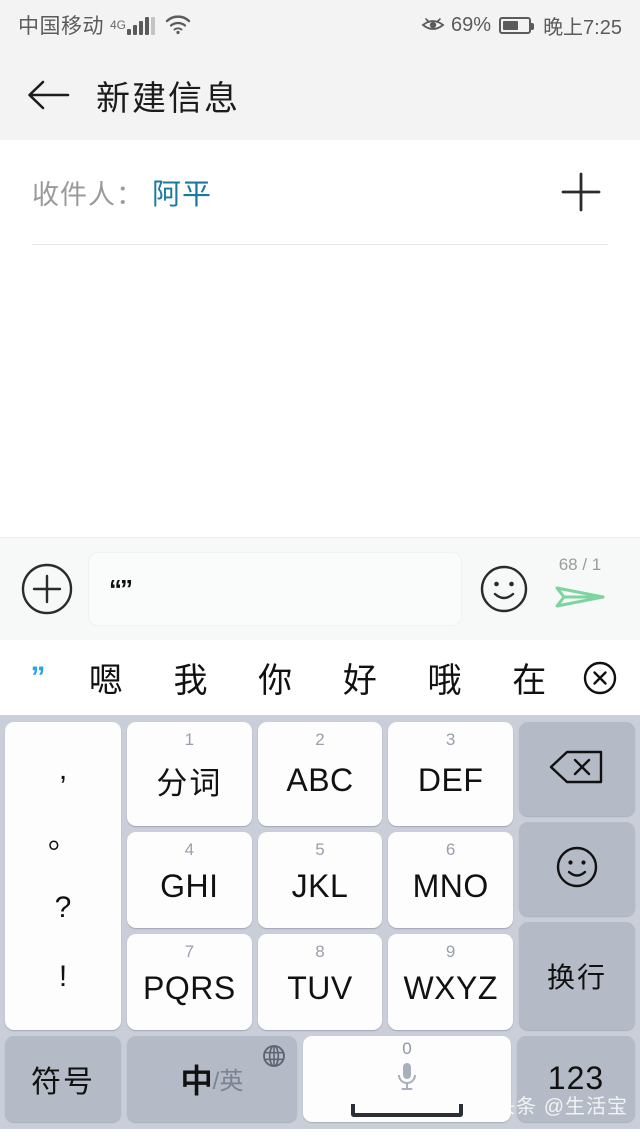  I want to click on key-label: 分词, so click(189, 784).